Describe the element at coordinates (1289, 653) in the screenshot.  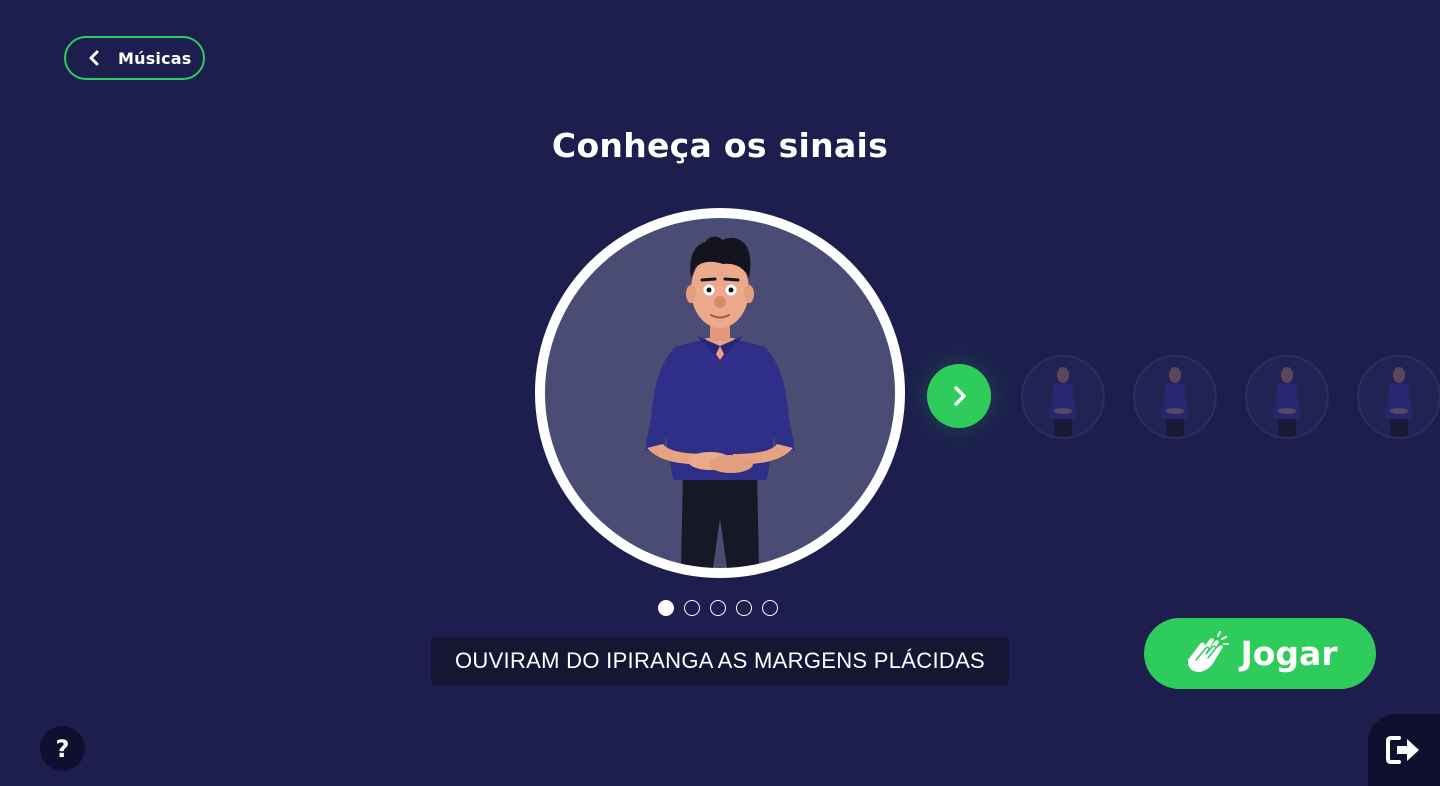
I see `play-button-label: Jogar` at that location.